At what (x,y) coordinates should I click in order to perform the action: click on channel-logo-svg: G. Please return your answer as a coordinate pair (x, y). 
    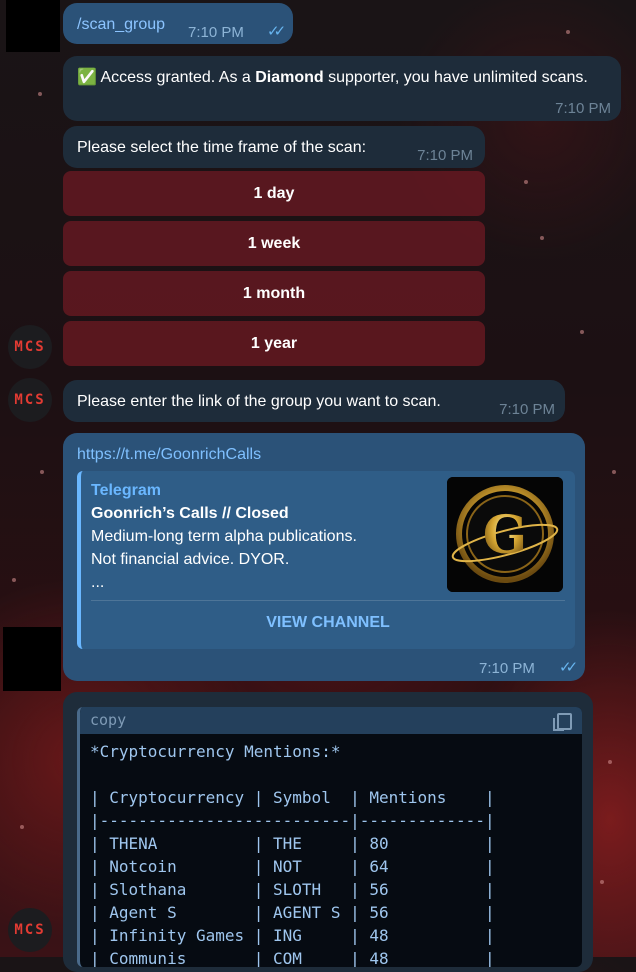
    Looking at the image, I should click on (505, 534).